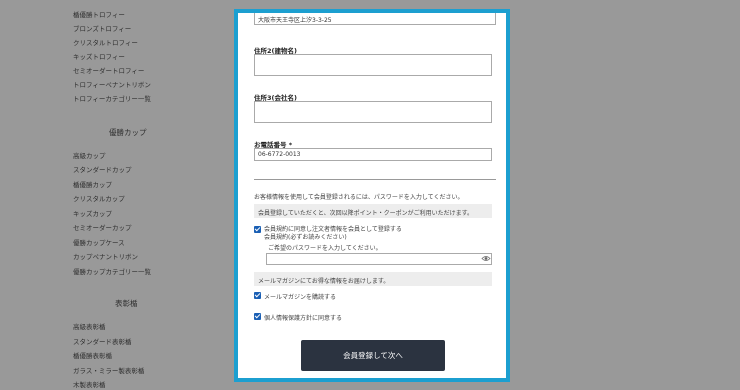 Image resolution: width=740 pixels, height=390 pixels. I want to click on sidebar-item: 優勝カップカテゴリー一覧, so click(112, 272).